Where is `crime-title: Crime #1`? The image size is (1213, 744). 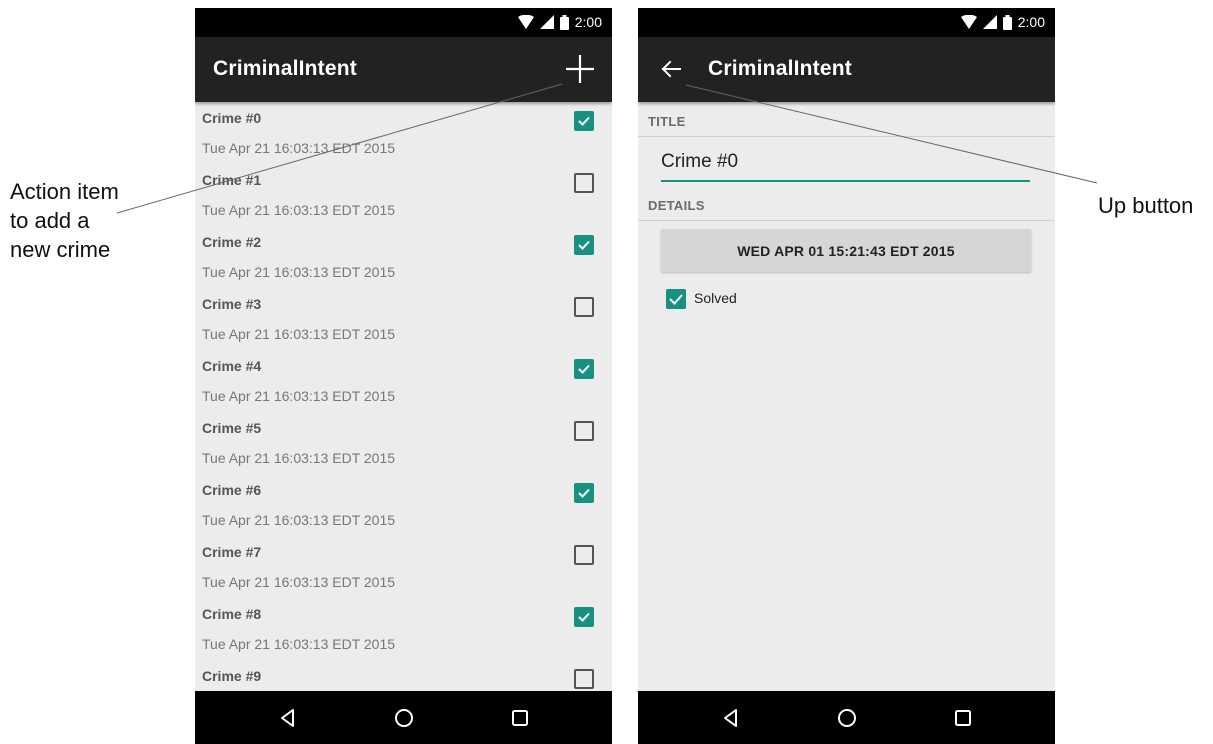
crime-title: Crime #1 is located at coordinates (232, 180).